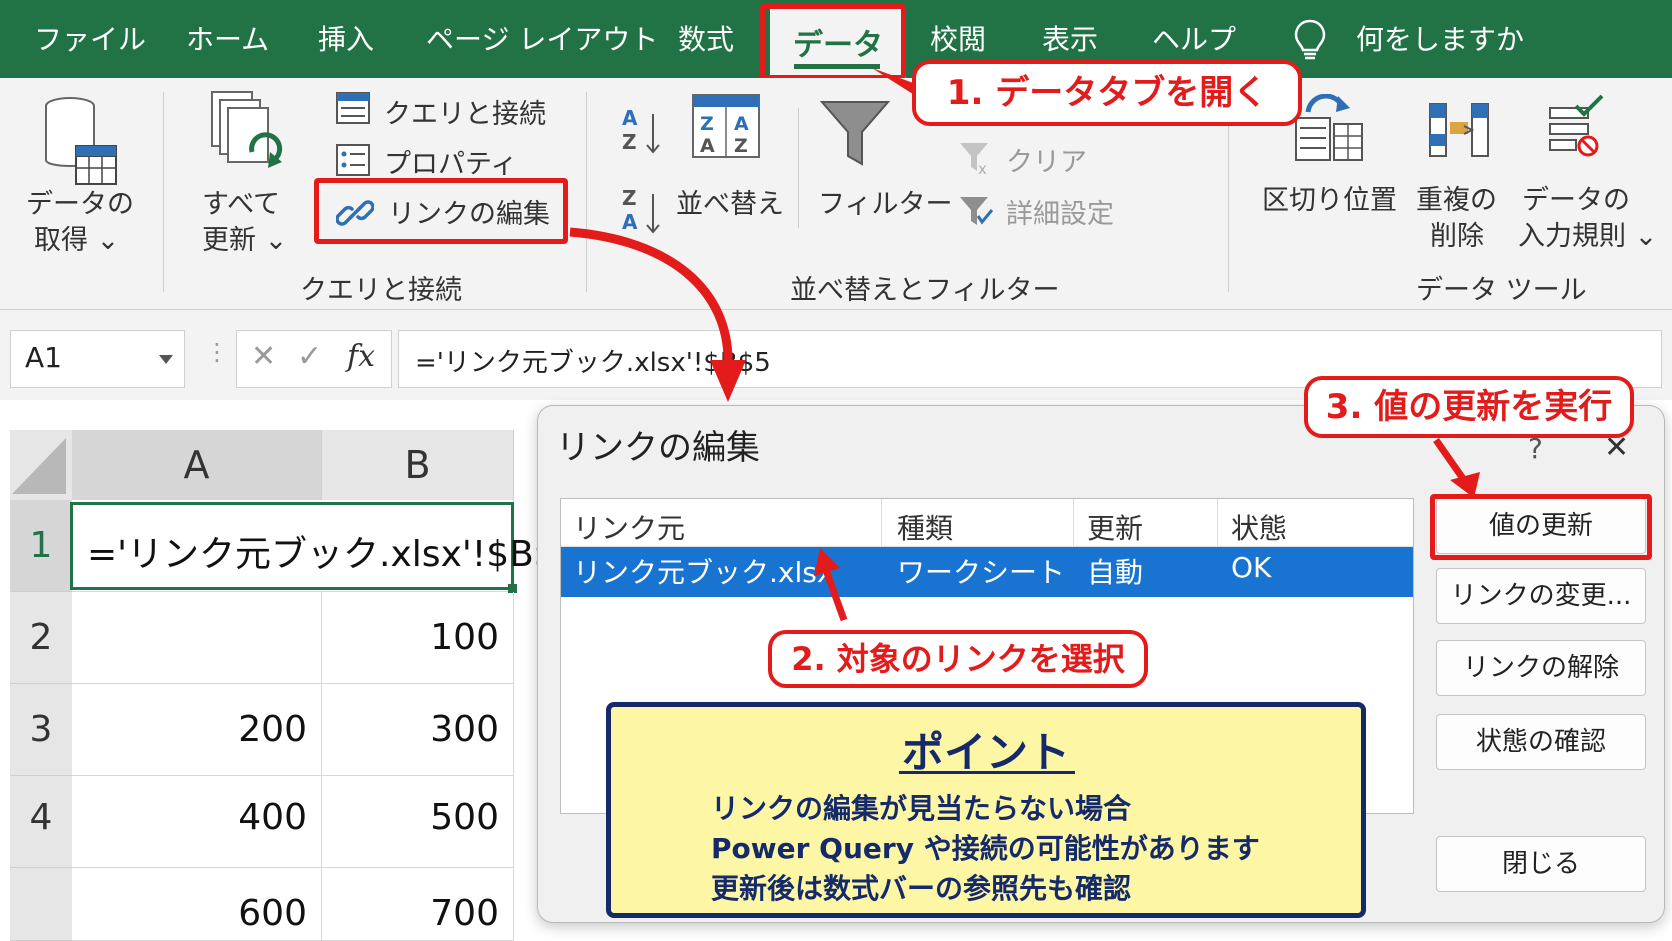  Describe the element at coordinates (1310, 42) in the screenshot. I see `lightbulb-icon` at that location.